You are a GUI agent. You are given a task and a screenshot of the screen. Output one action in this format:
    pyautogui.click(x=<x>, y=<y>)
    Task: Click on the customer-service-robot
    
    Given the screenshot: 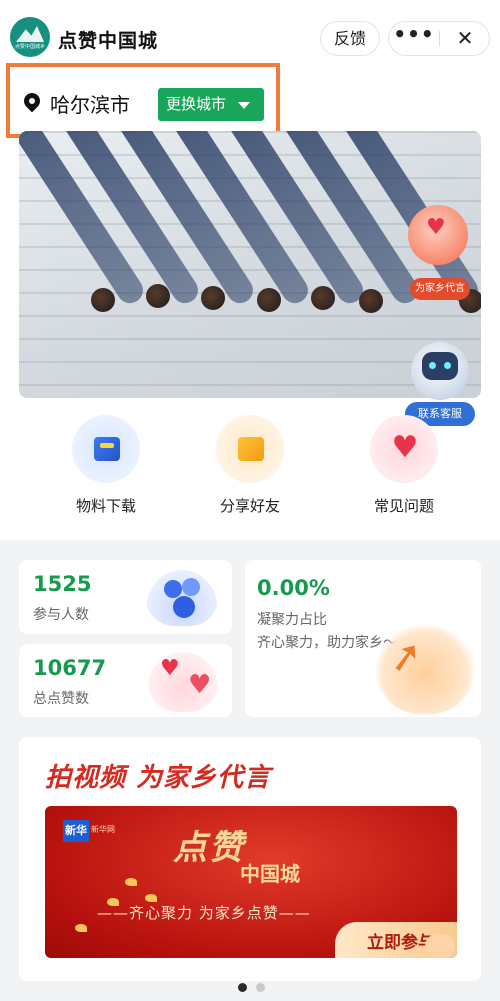 What is the action you would take?
    pyautogui.click(x=440, y=371)
    